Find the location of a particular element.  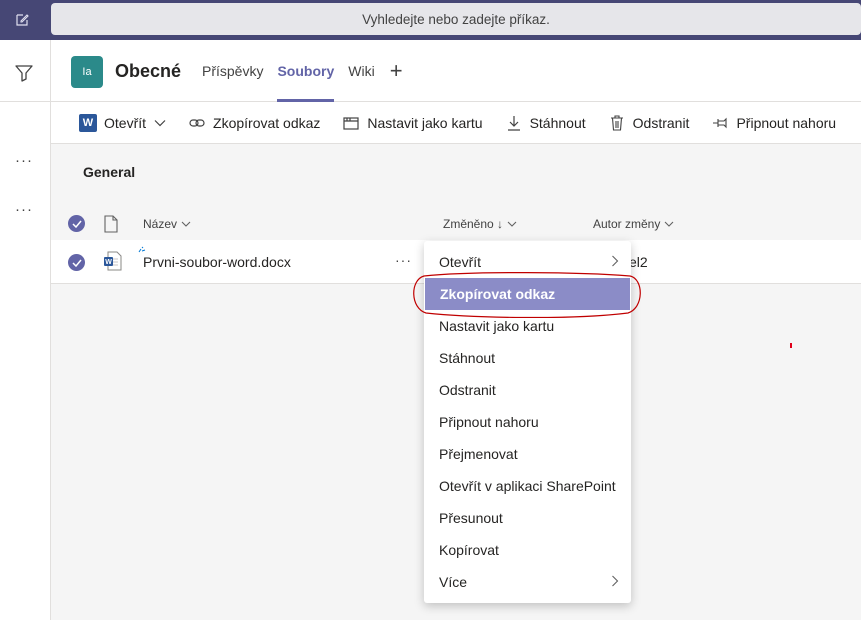

team-avatar: Ia is located at coordinates (87, 72).